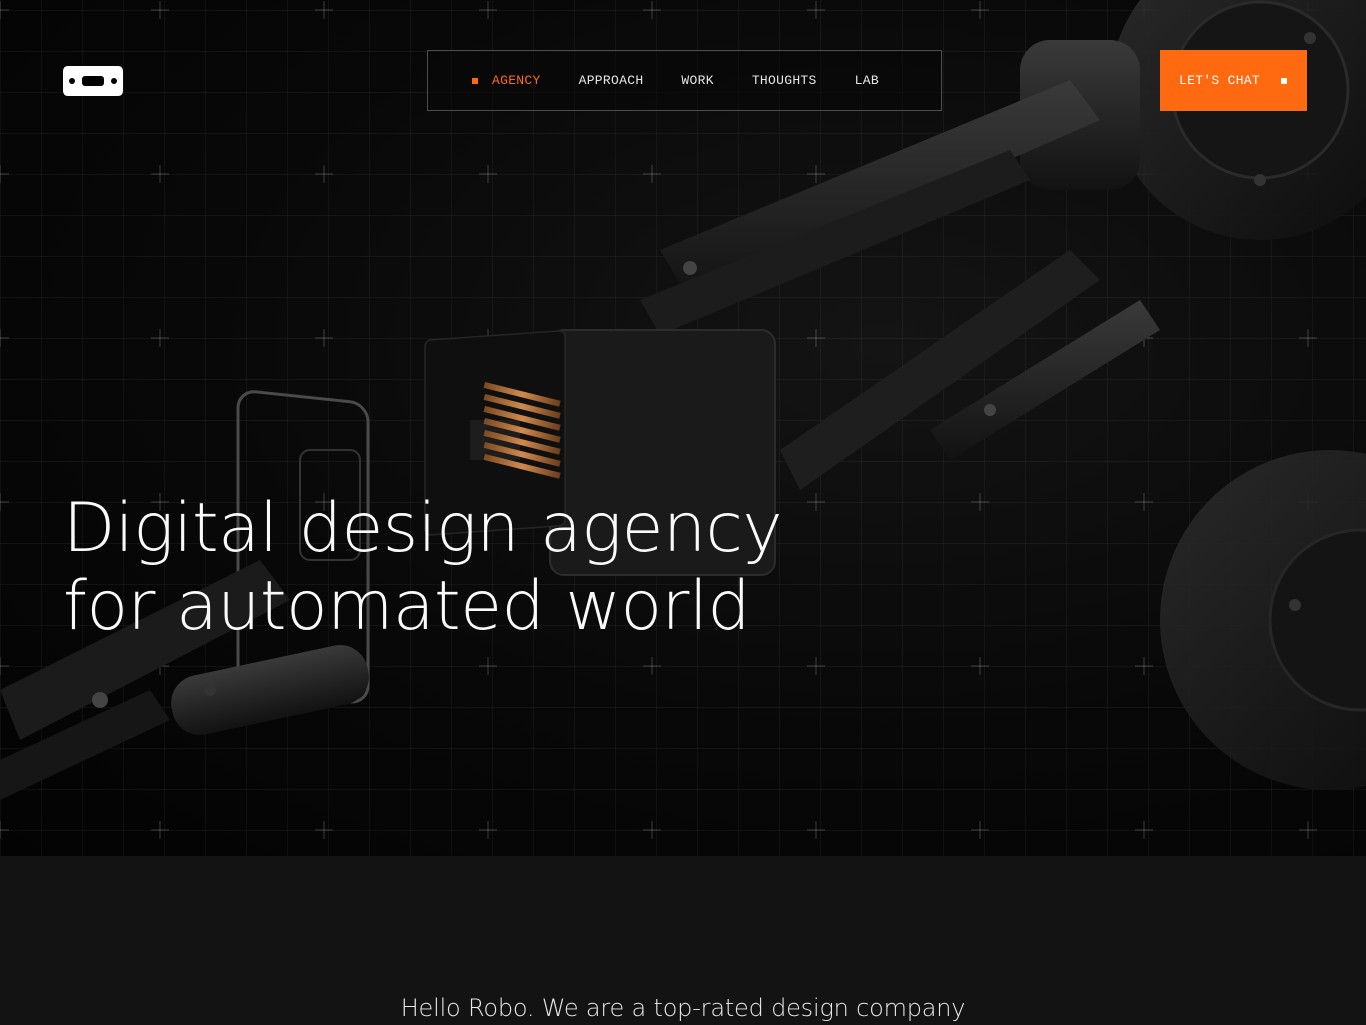  I want to click on headline-line-2: for automated world, so click(407, 606).